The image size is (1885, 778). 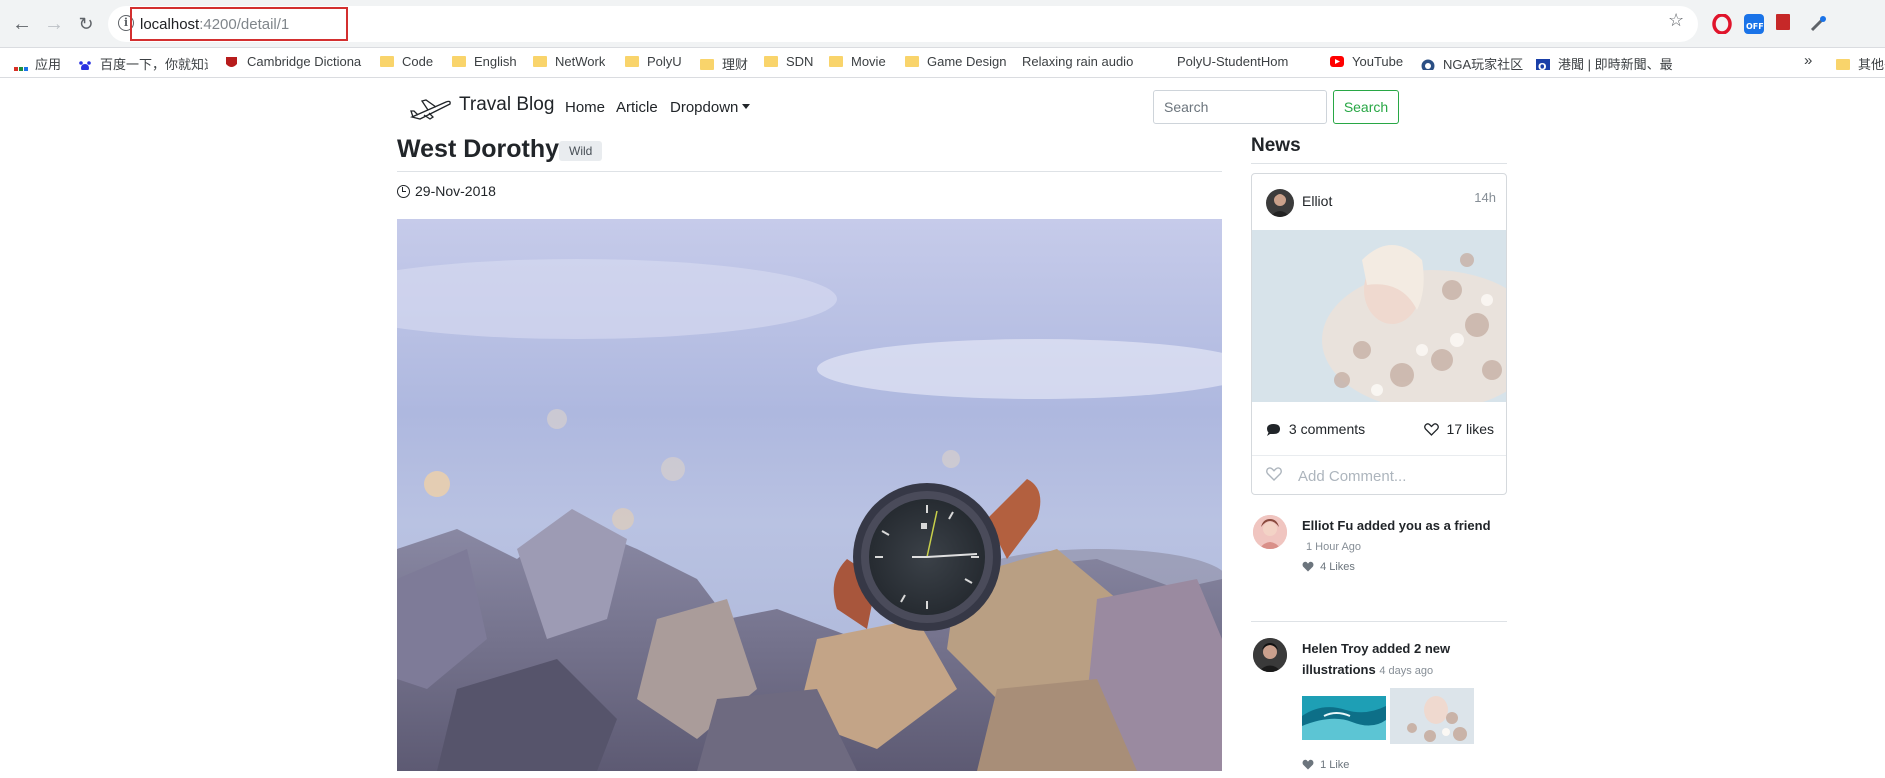 What do you see at coordinates (1366, 107) in the screenshot?
I see `search-button: Search` at bounding box center [1366, 107].